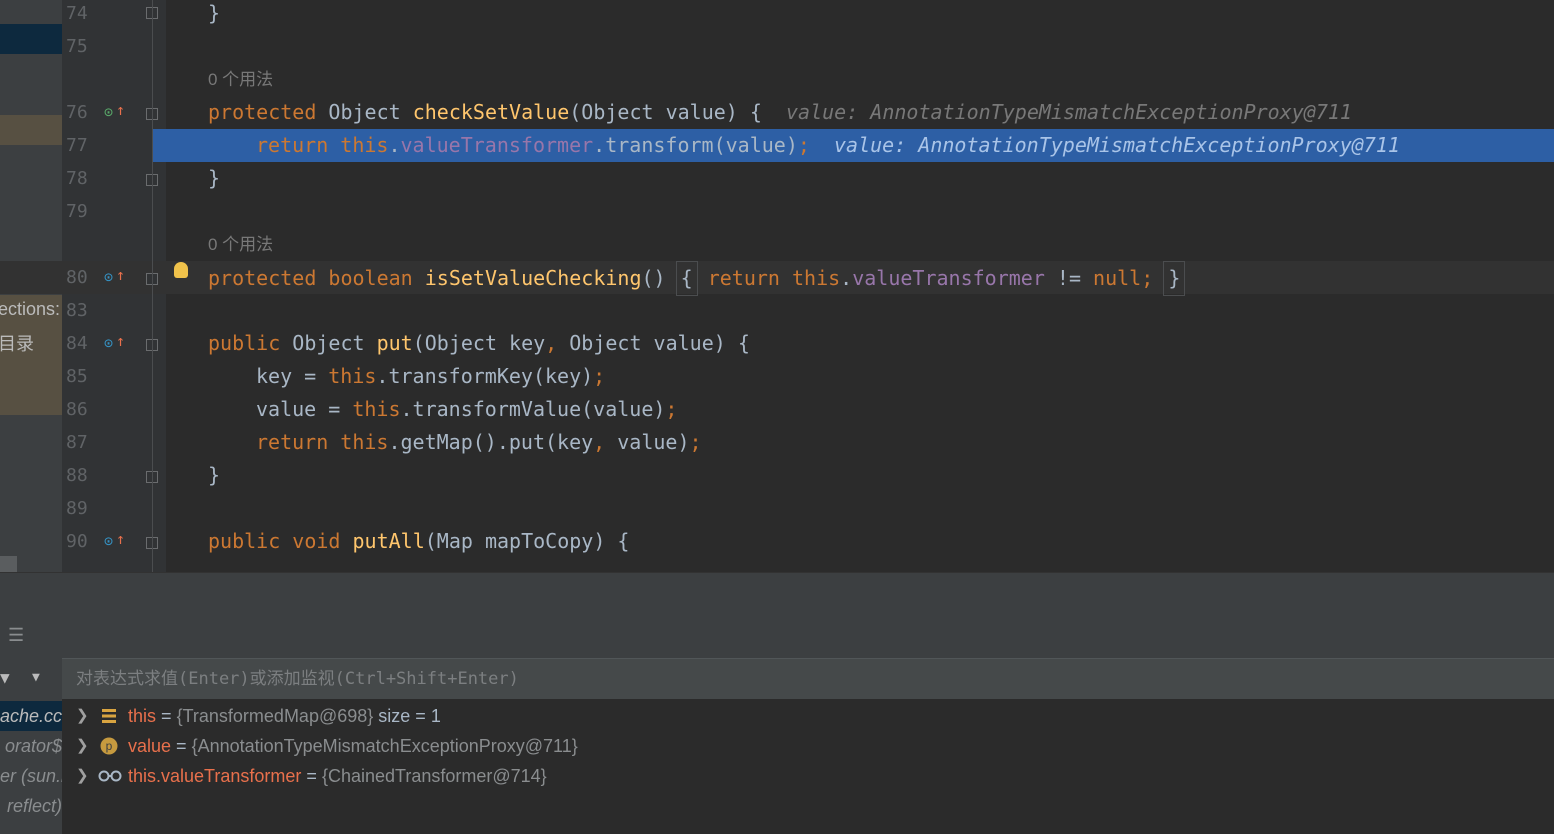 The height and width of the screenshot is (834, 1554). I want to click on dropdown-chevron-icon: ▼, so click(36, 677).